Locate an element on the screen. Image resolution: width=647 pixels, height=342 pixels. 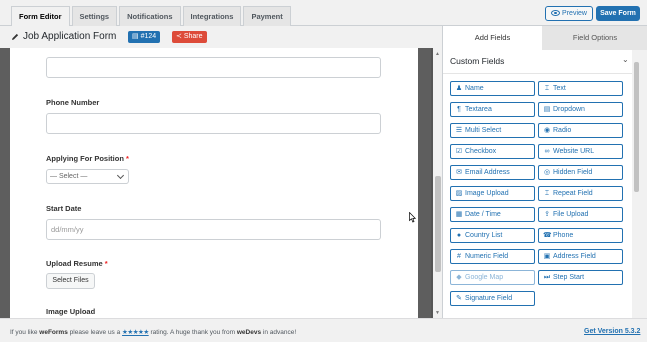
field-button-label: Image Upload is located at coordinates (487, 193).